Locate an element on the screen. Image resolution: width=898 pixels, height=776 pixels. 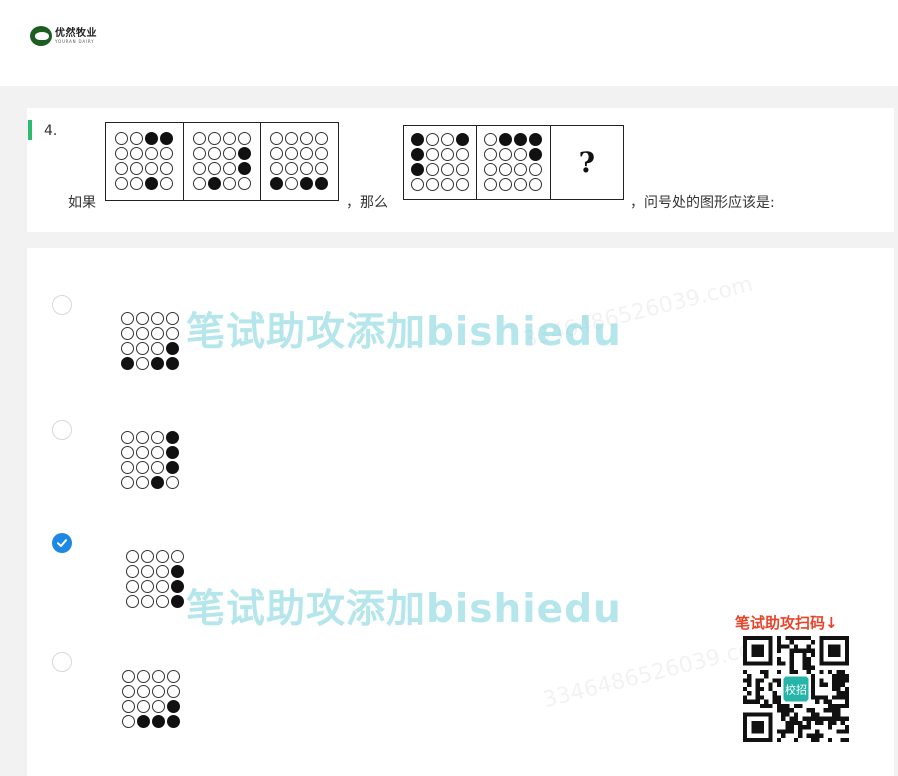
watermark-text-top: 笔试助攻添加bishiedu is located at coordinates (404, 332).